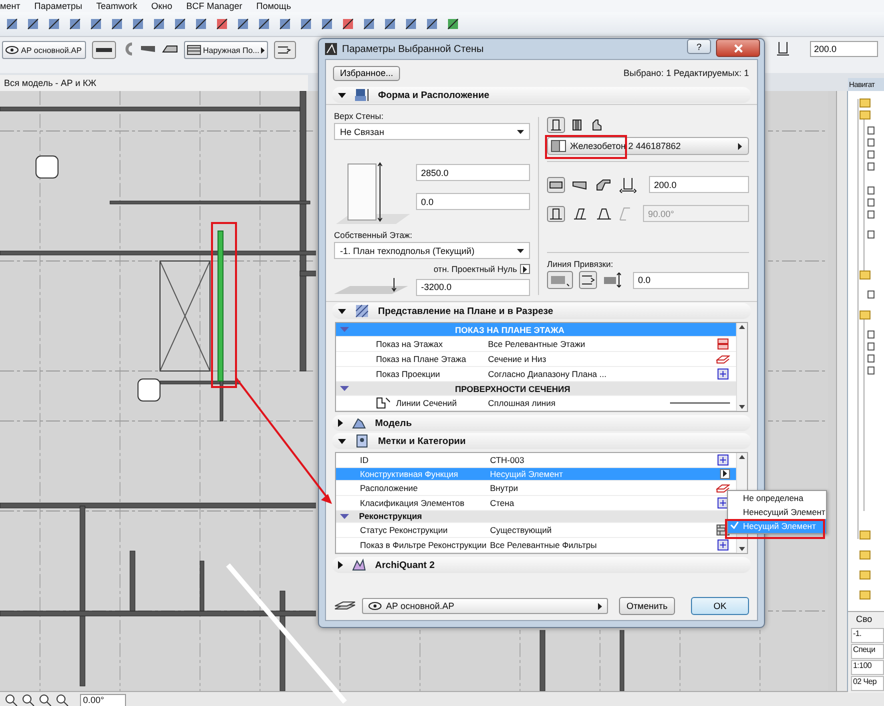  I want to click on close-icon, so click(738, 48).